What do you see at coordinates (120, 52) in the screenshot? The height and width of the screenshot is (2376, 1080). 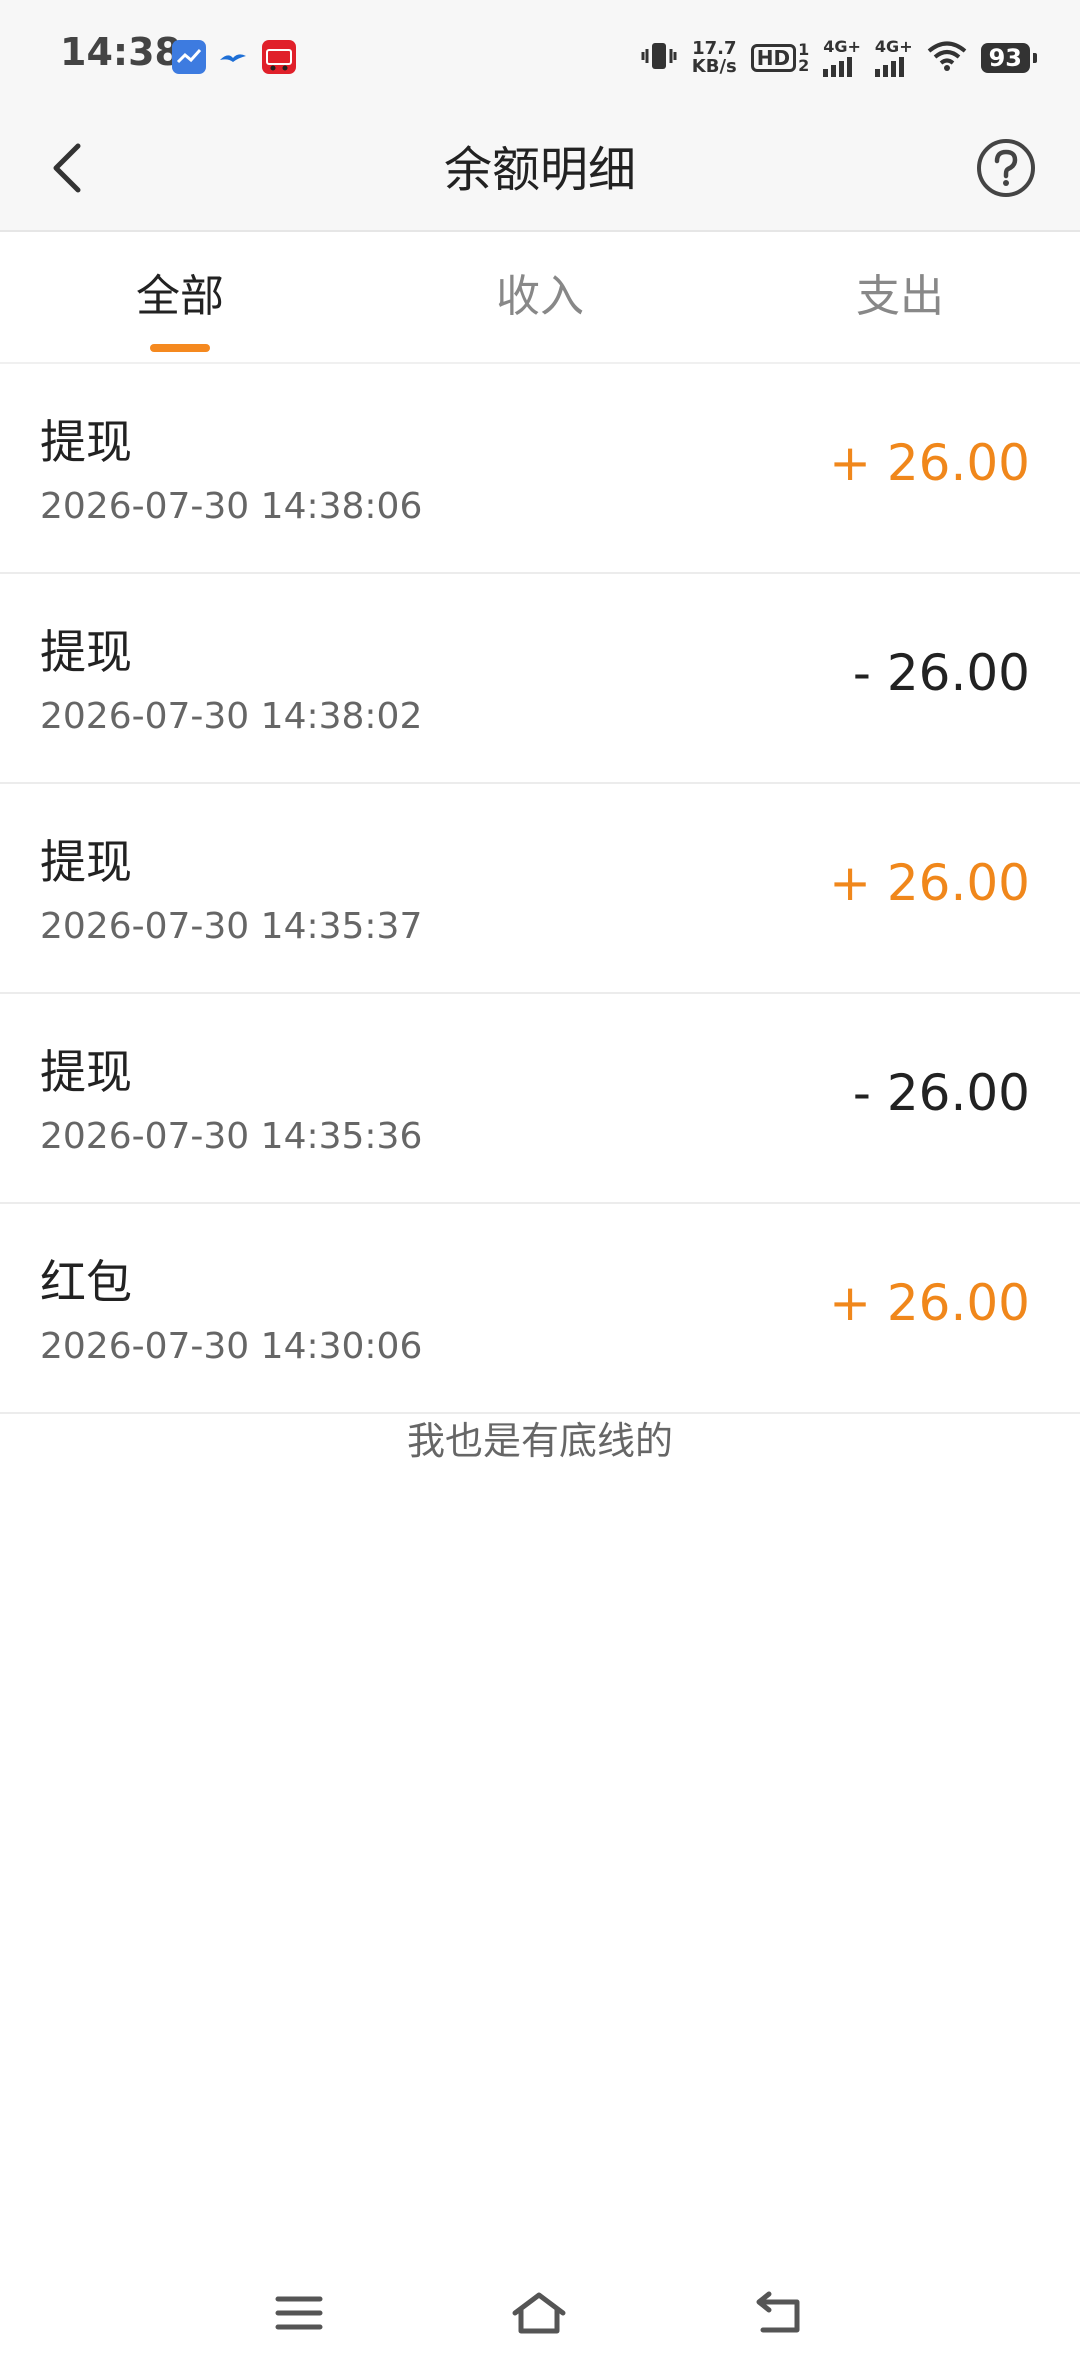 I see `status-time: 14:38` at bounding box center [120, 52].